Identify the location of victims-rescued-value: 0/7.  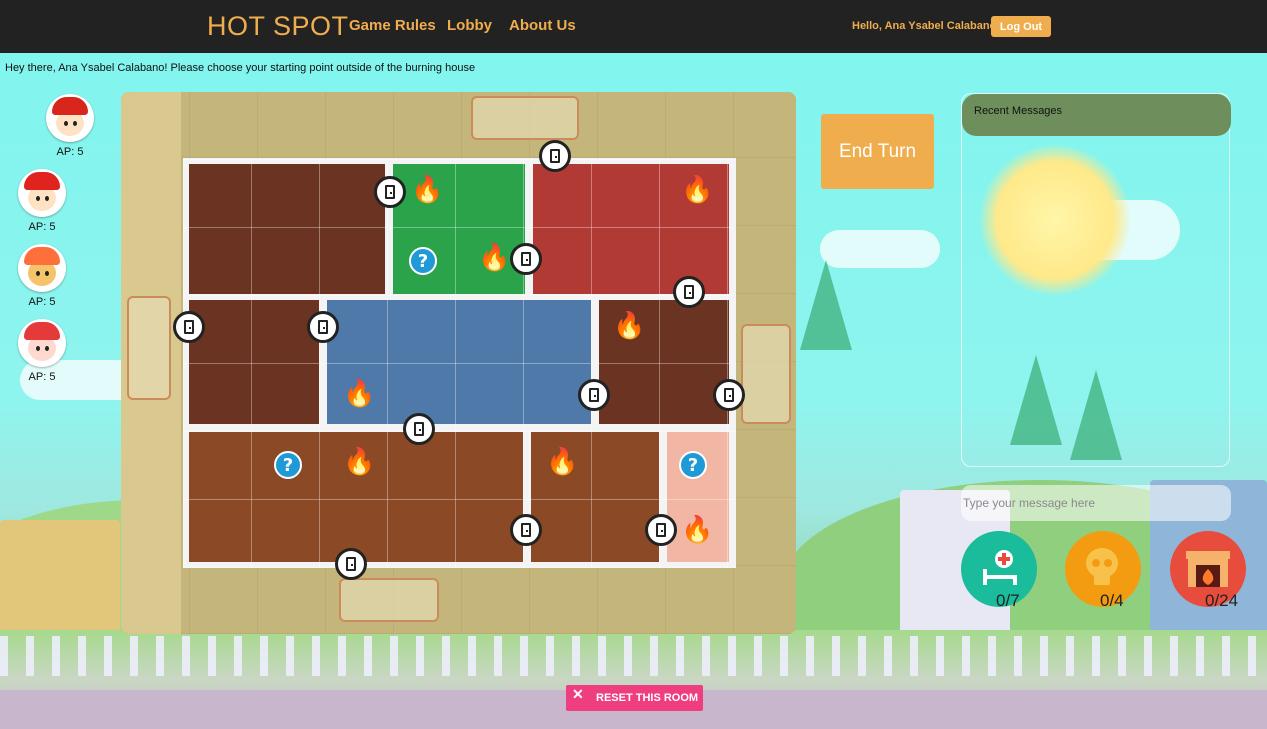
(1008, 600).